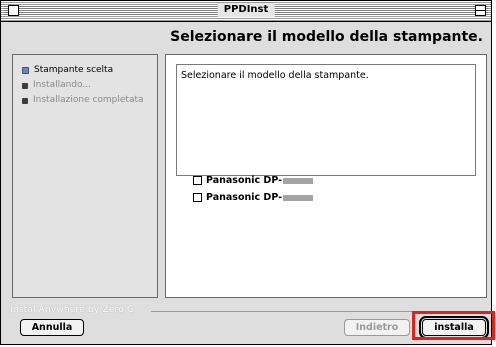  I want to click on step-label: Installazione completata, so click(88, 100).